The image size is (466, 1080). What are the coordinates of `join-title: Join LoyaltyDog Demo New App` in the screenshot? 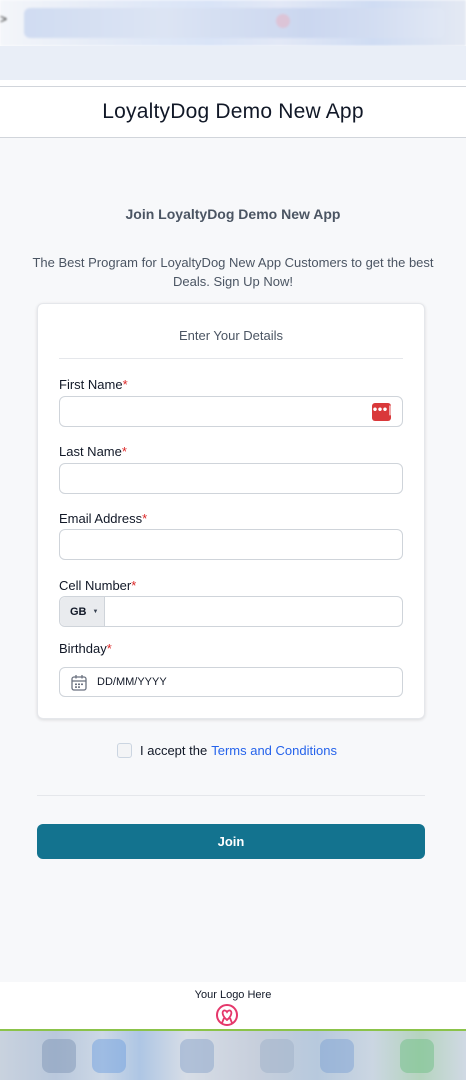 It's located at (233, 214).